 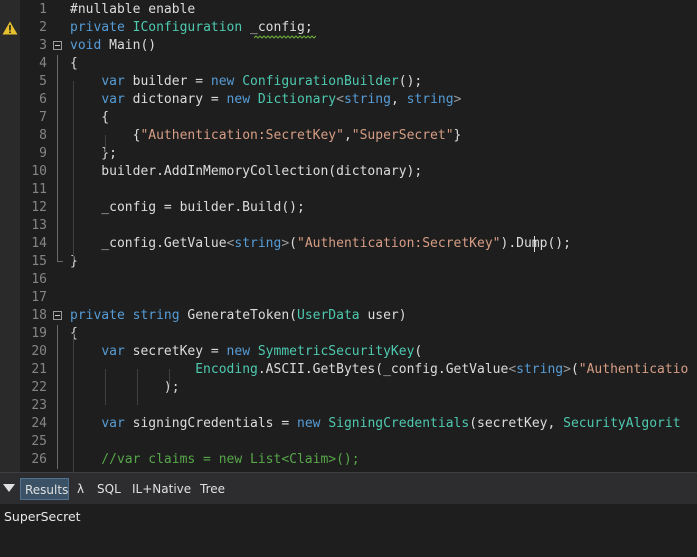 What do you see at coordinates (159, 489) in the screenshot?
I see `tab-il-native: IL+Native` at bounding box center [159, 489].